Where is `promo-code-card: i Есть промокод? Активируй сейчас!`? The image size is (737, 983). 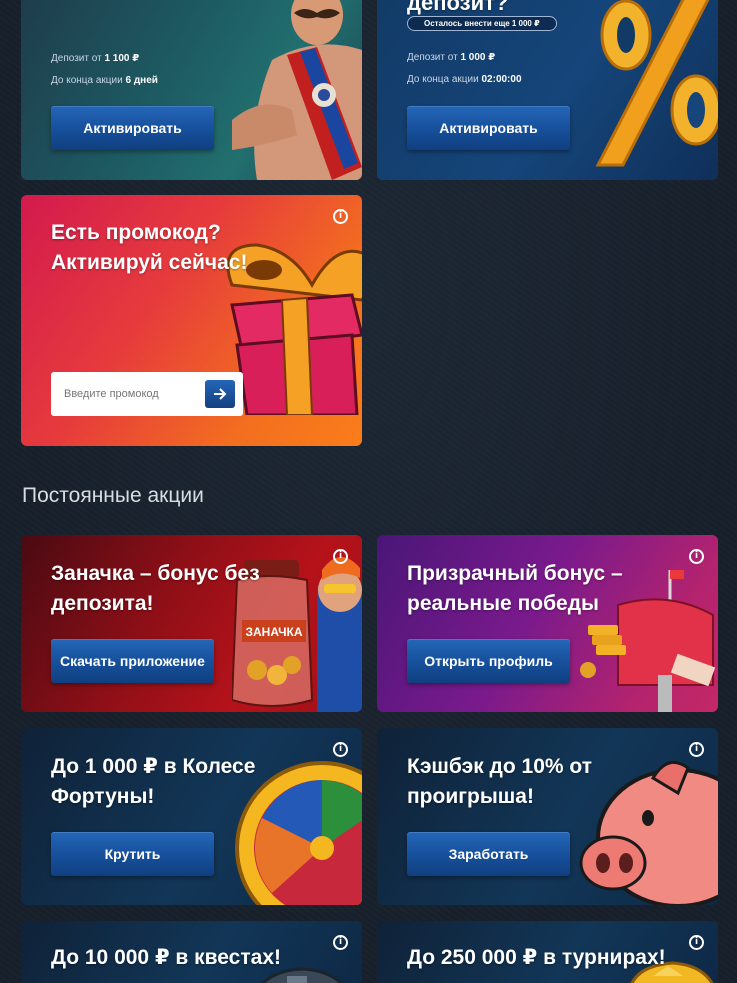
promo-code-card: i Есть промокод? Активируй сейчас! is located at coordinates (191, 320).